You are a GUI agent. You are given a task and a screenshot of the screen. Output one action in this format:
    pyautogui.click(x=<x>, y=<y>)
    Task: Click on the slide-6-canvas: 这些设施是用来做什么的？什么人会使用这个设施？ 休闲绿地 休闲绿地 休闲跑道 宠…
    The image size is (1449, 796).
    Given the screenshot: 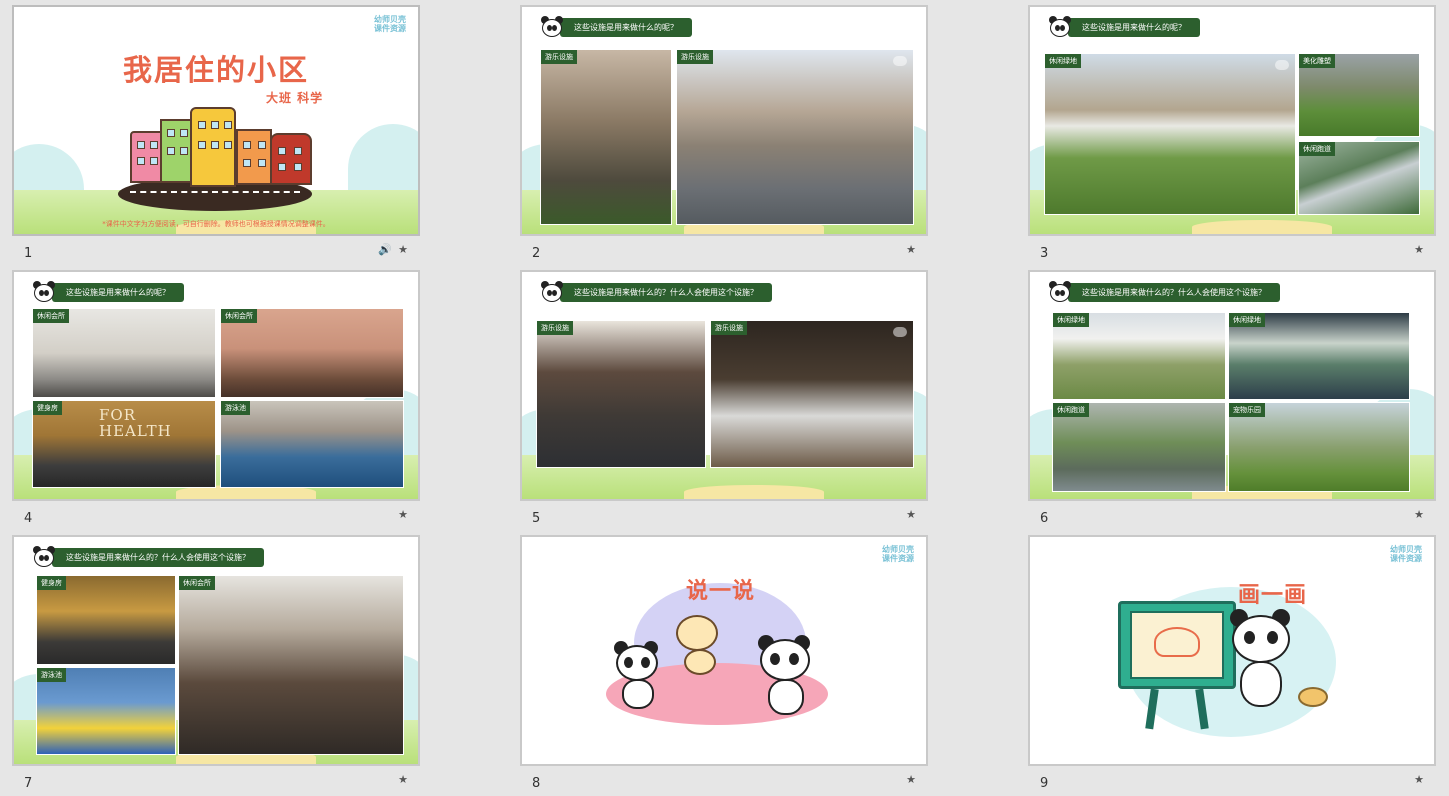 What is the action you would take?
    pyautogui.click(x=1232, y=385)
    